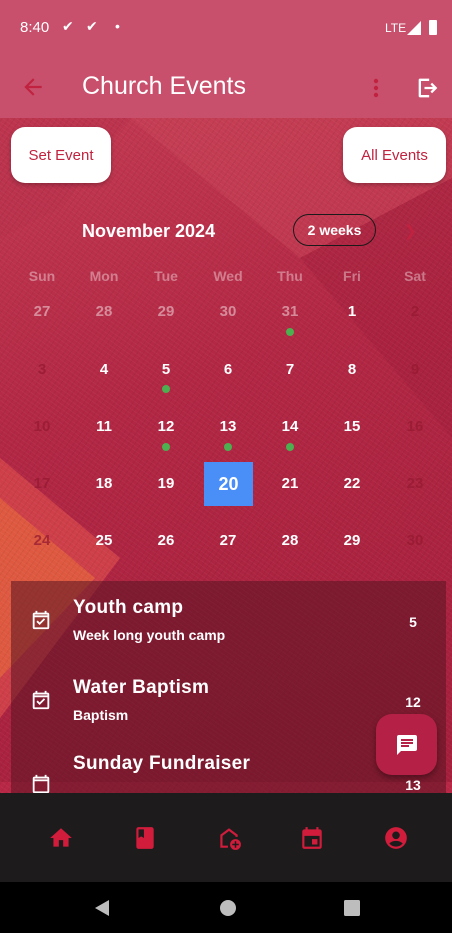 This screenshot has height=933, width=452. I want to click on calendar-day: 9, so click(415, 370).